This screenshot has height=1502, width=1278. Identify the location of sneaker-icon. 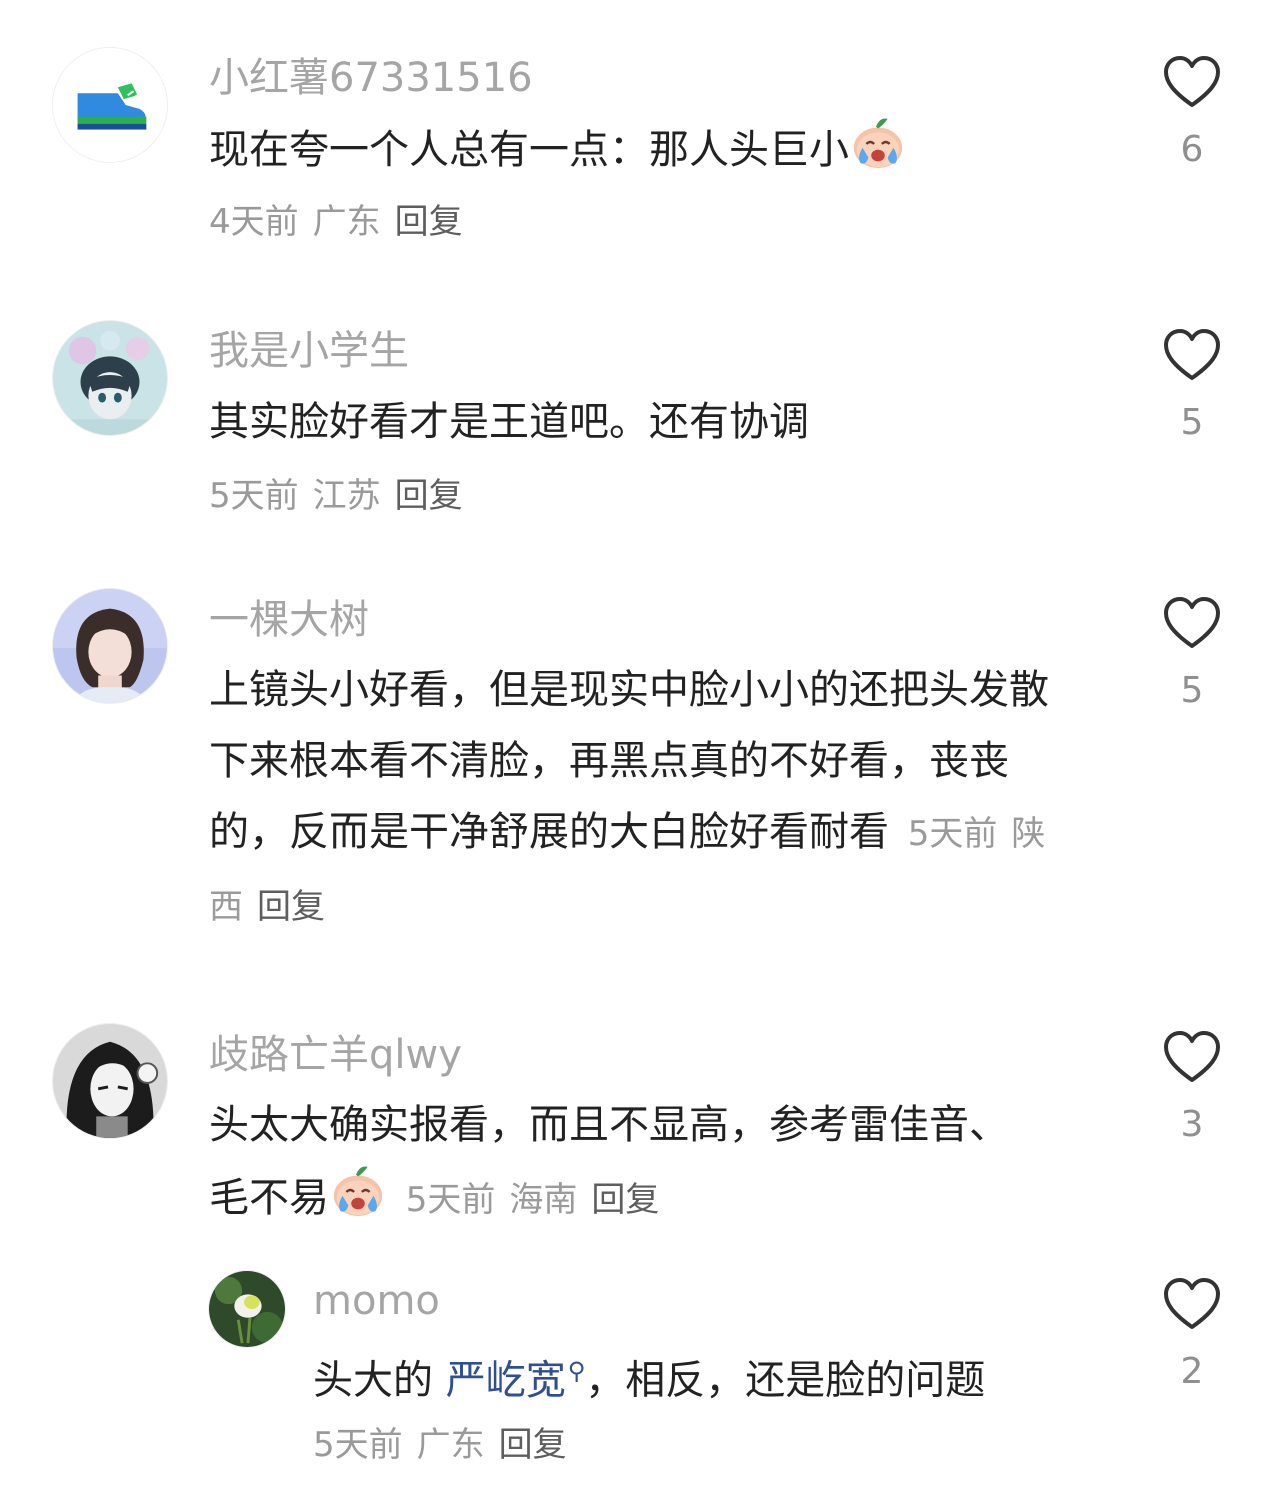
(110, 105).